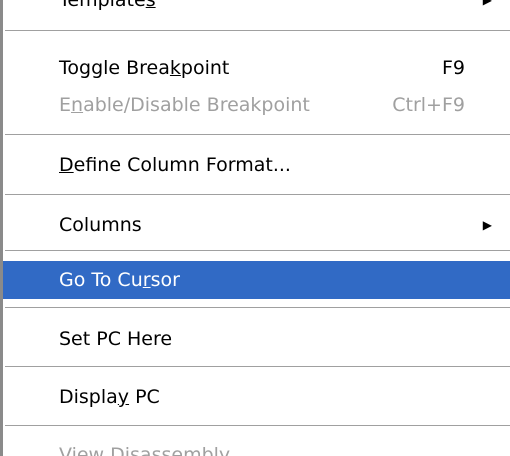 This screenshot has width=510, height=456. What do you see at coordinates (119, 280) in the screenshot?
I see `menu-item-label: Go To Cursor` at bounding box center [119, 280].